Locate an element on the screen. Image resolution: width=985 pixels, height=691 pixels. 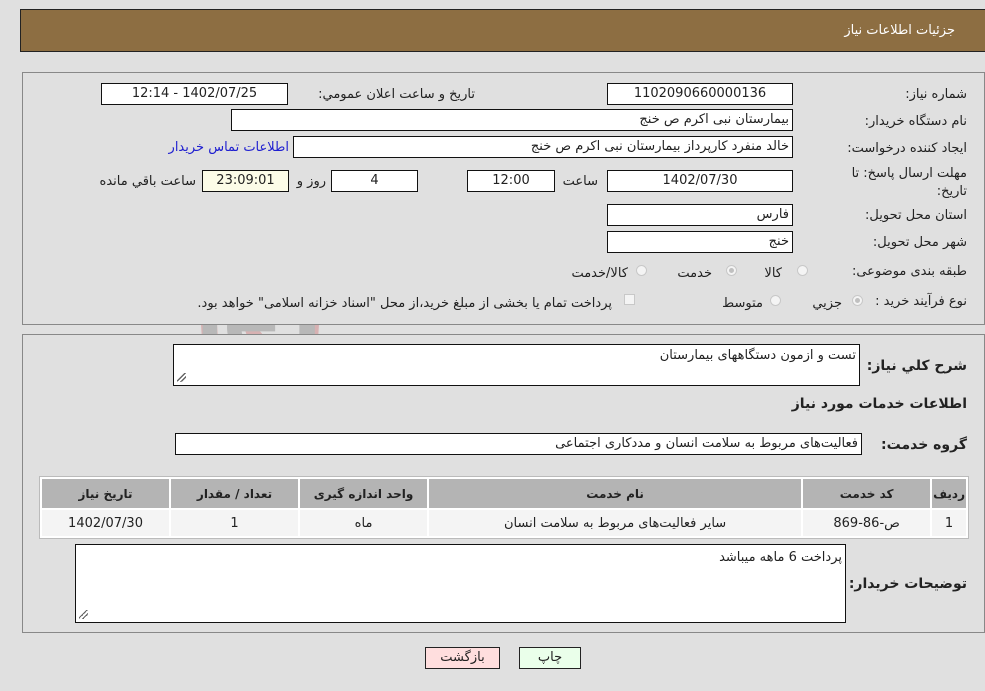
deadline-time-label: ساعت is located at coordinates (580, 181).